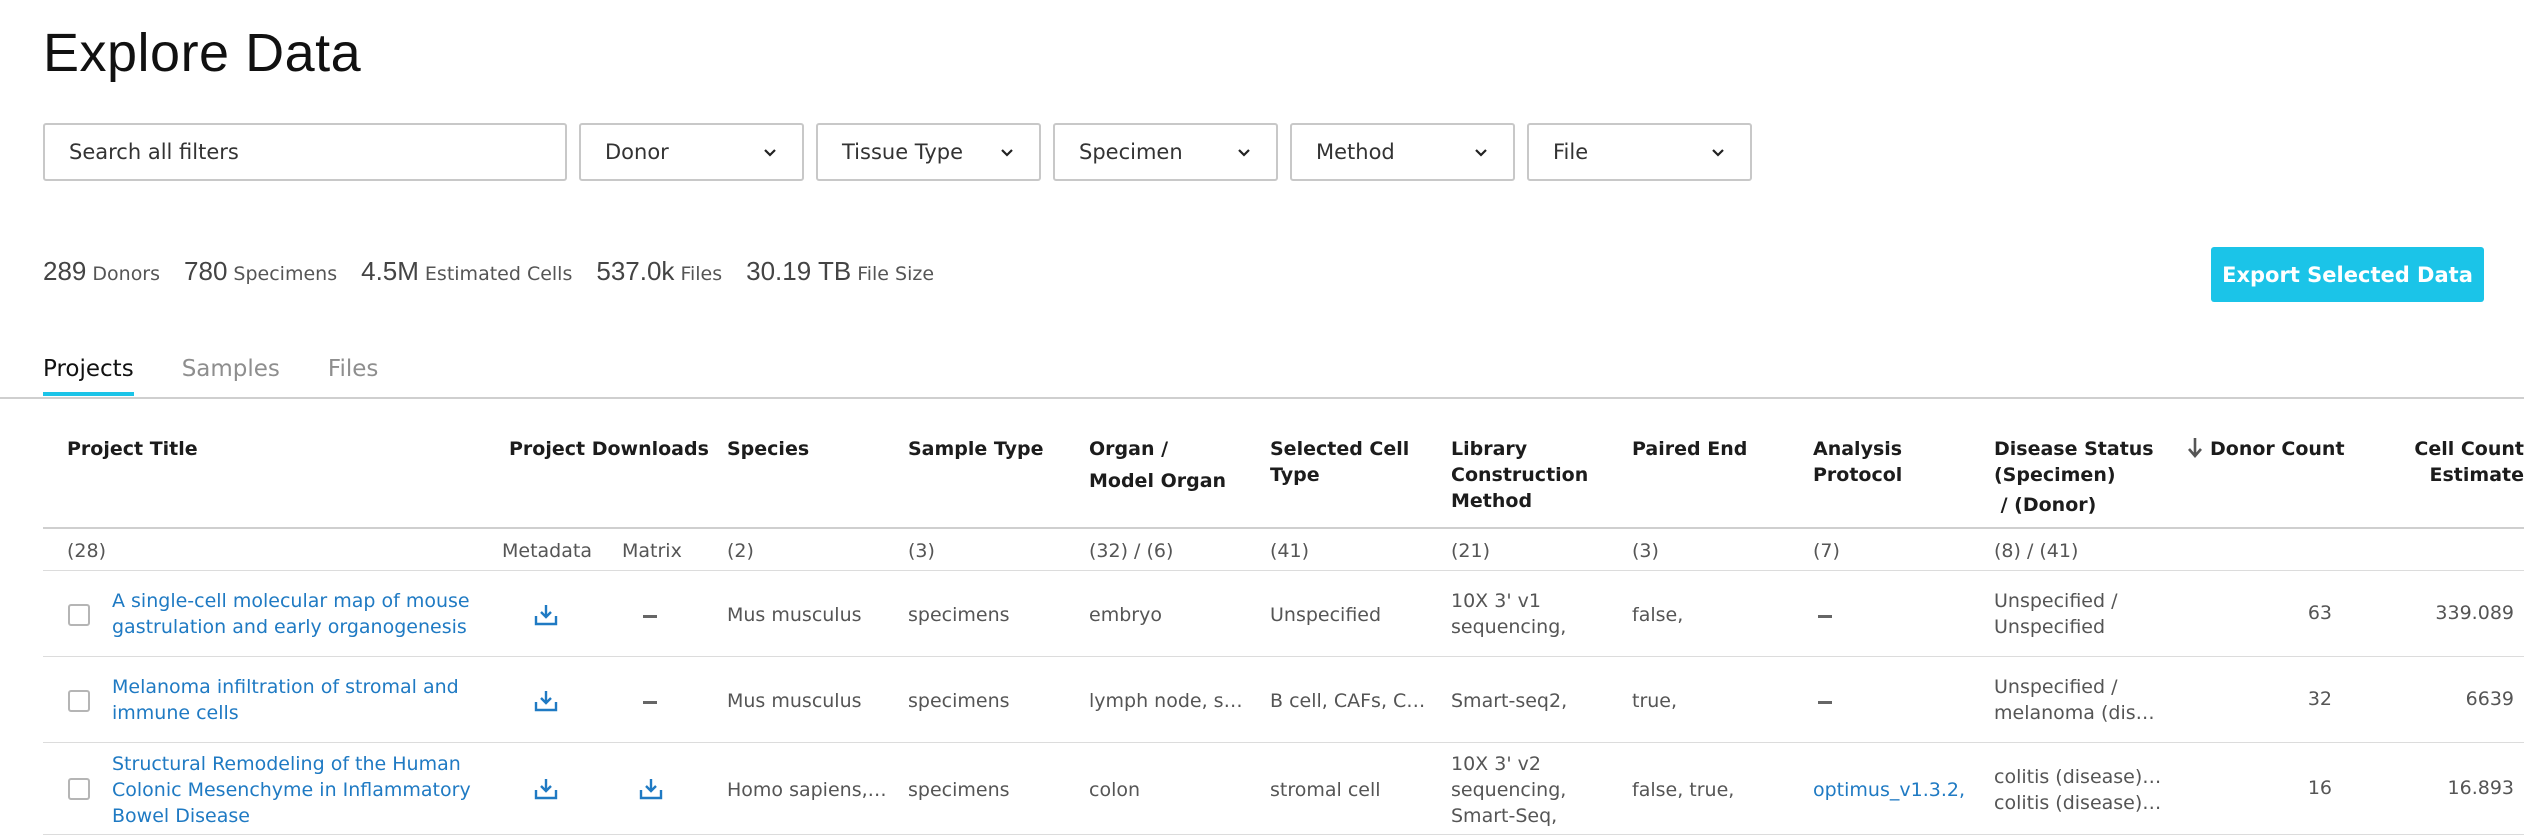 The width and height of the screenshot is (2524, 840). Describe the element at coordinates (1290, 551) in the screenshot. I see `count-cell-type: (41)` at that location.